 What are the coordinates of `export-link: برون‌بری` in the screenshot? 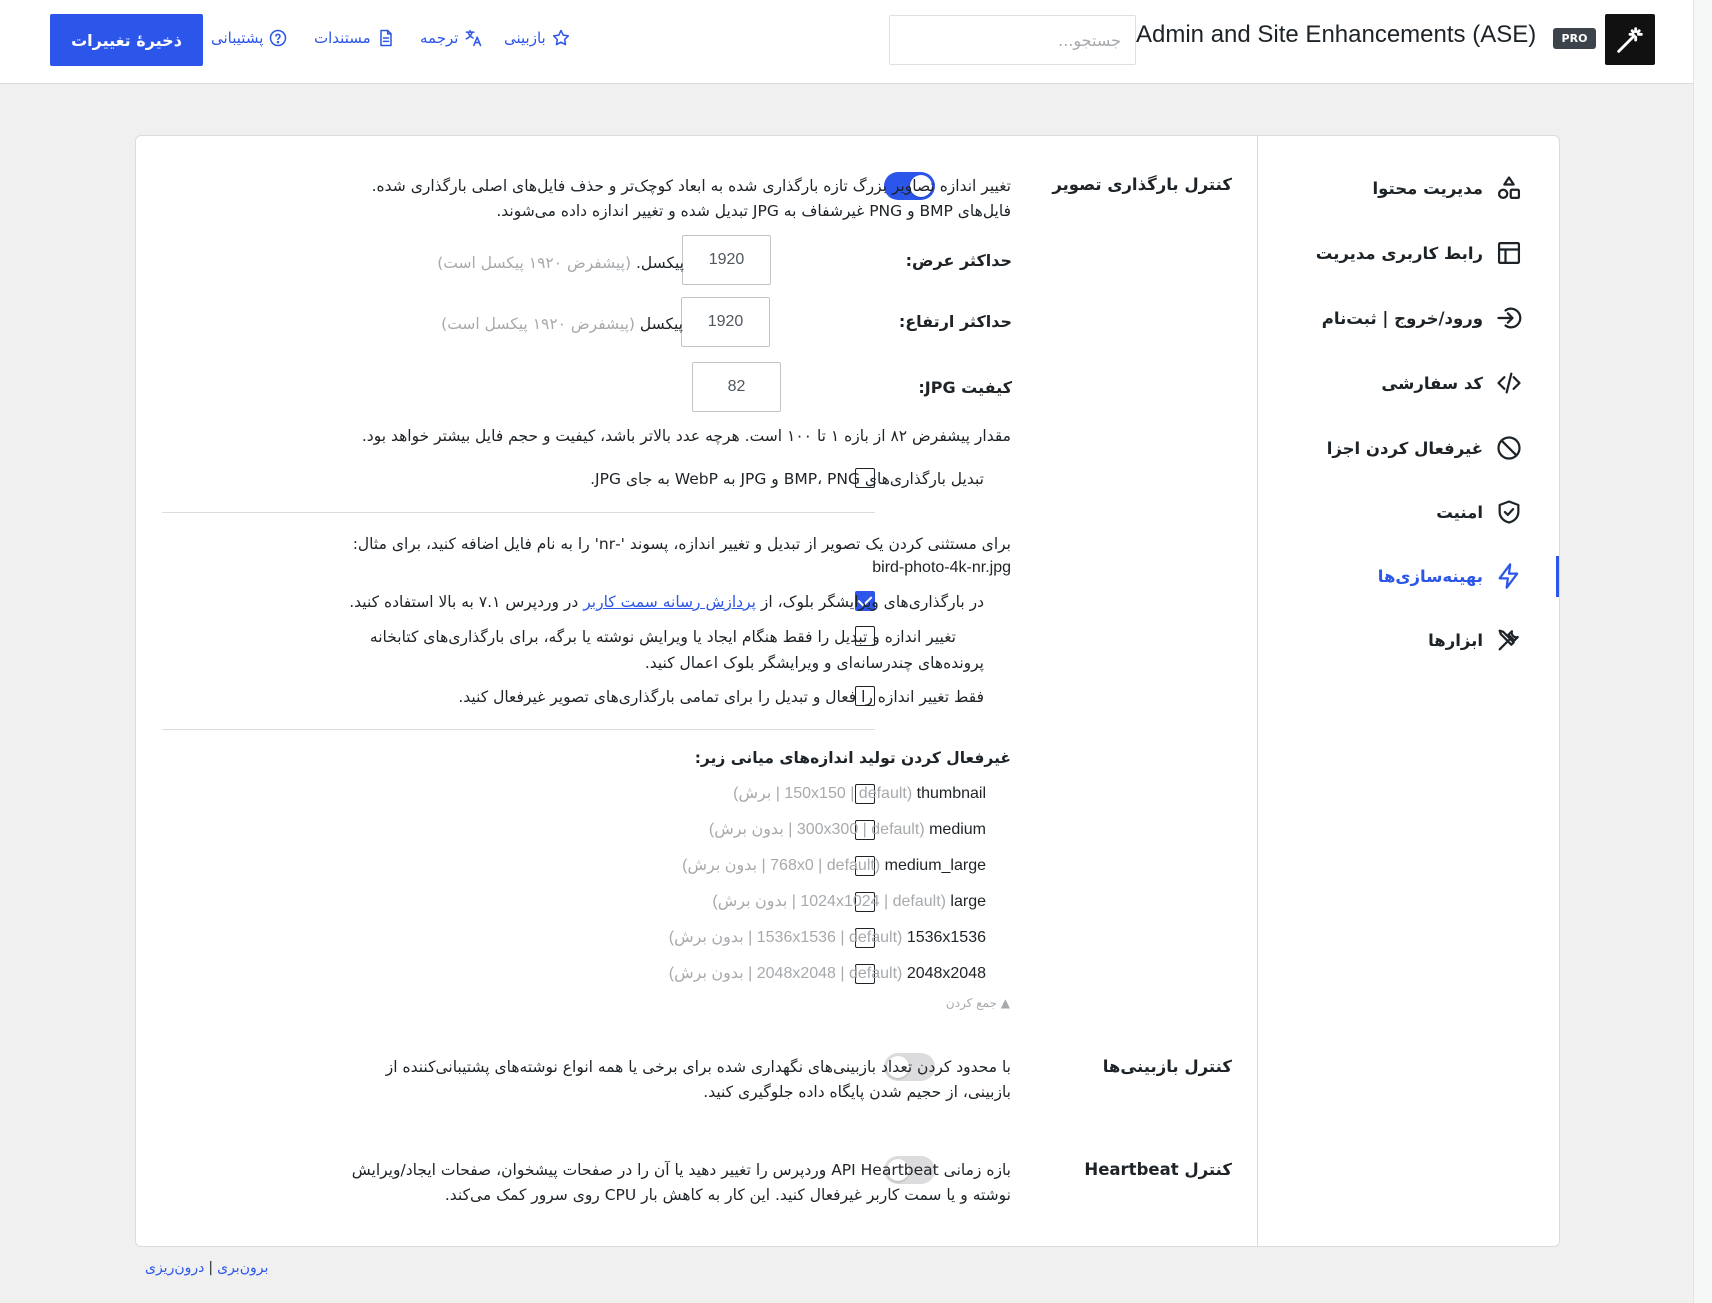 It's located at (242, 1268).